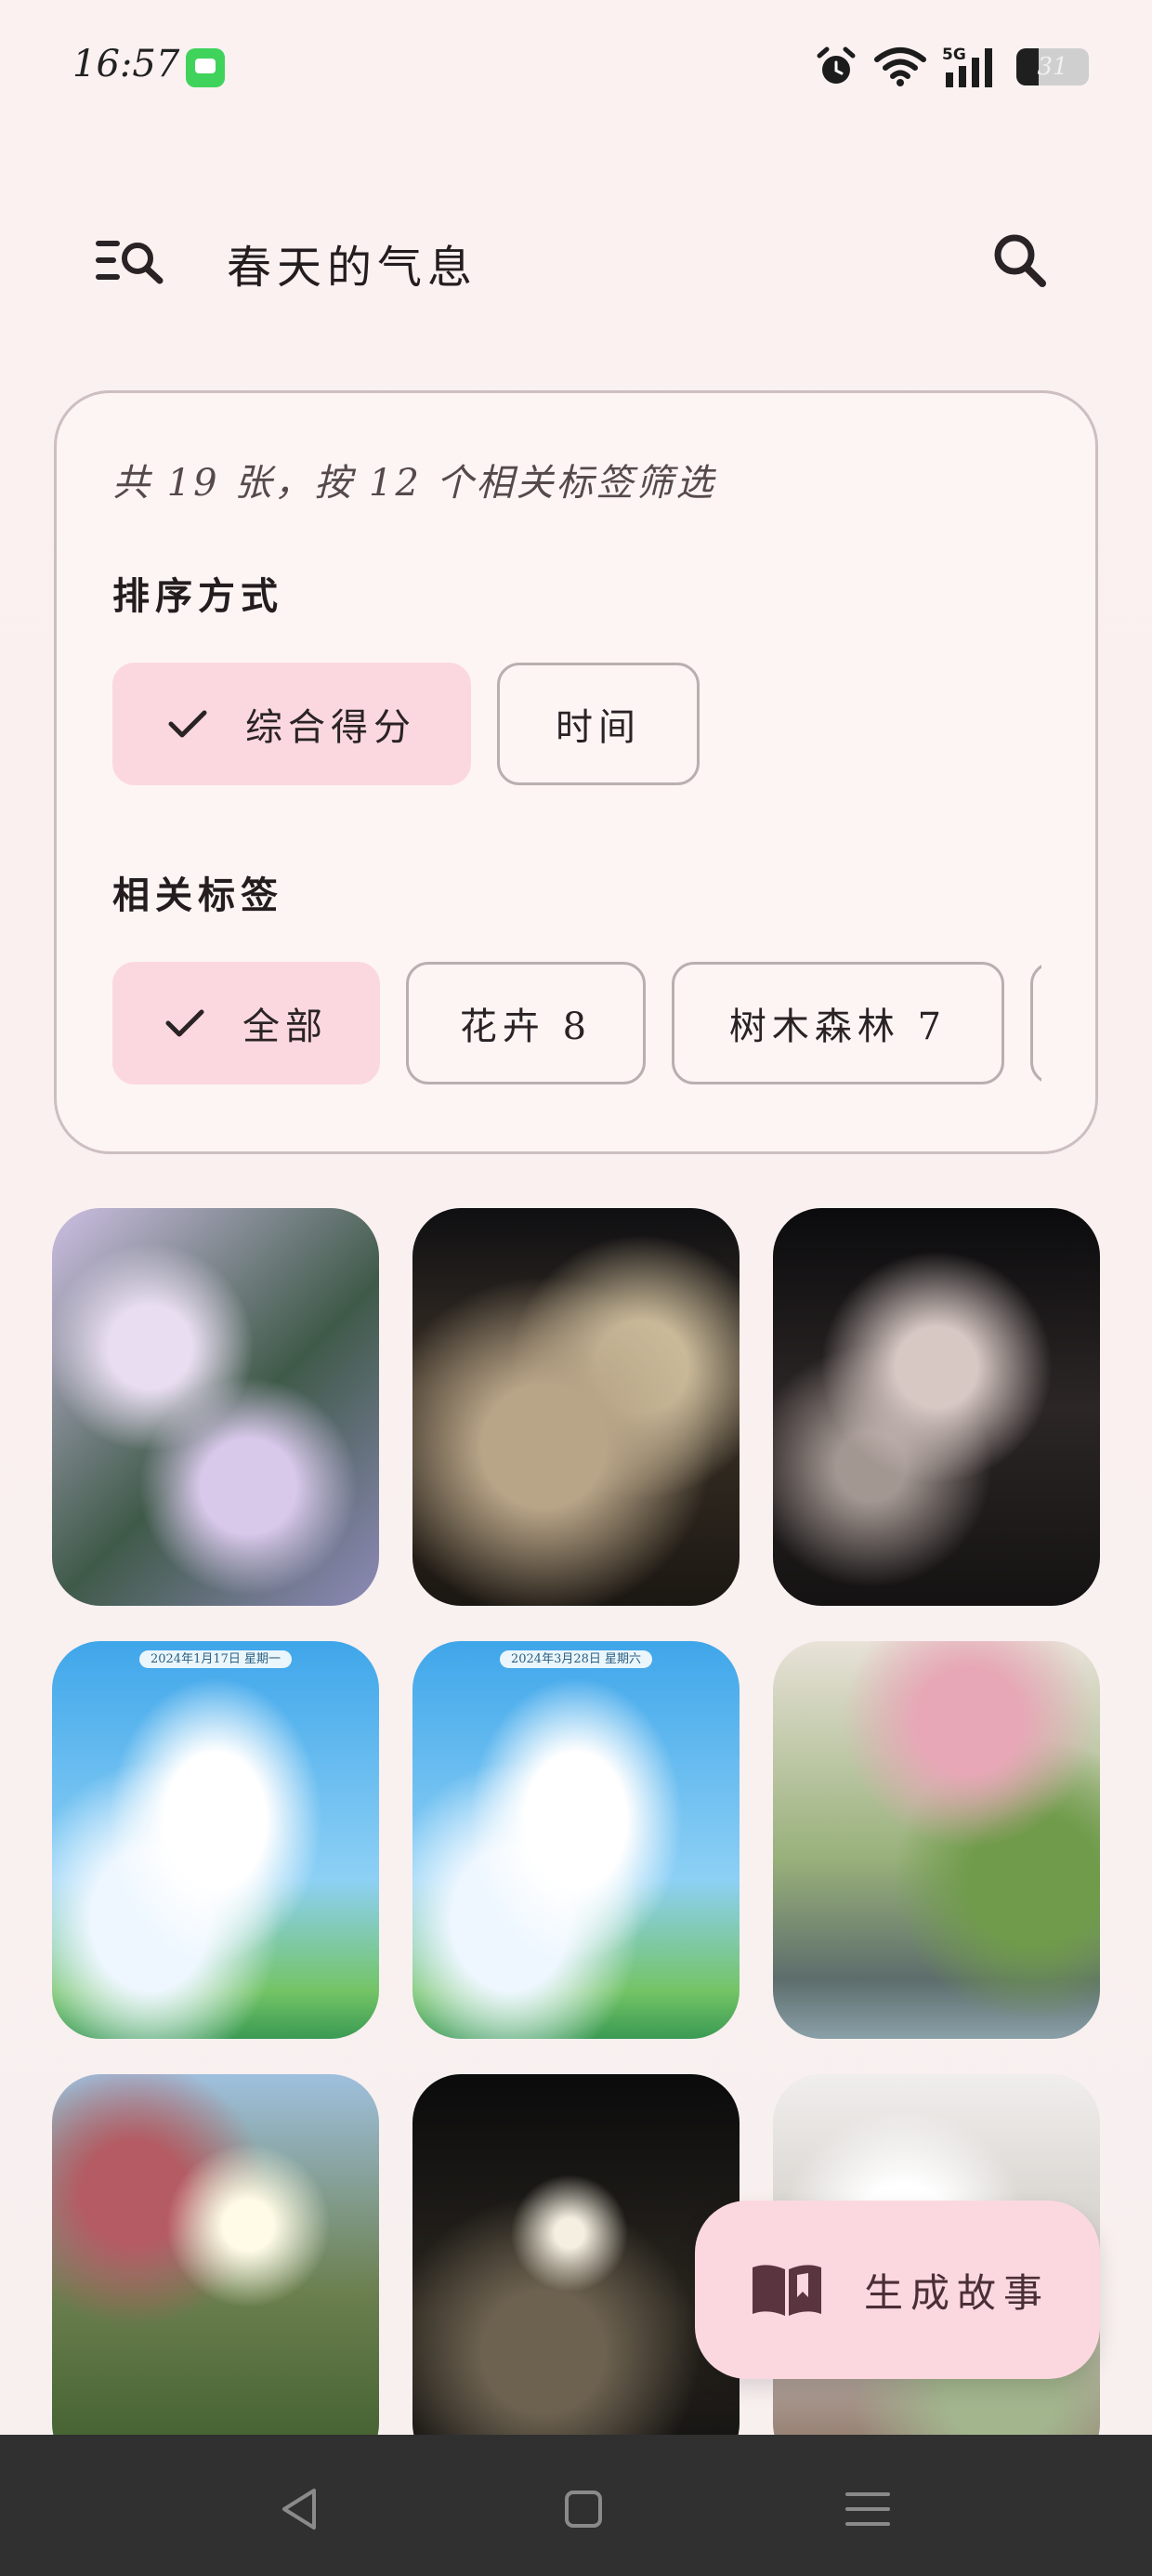 The height and width of the screenshot is (2576, 1152). I want to click on tag-chip-all-label: 全部, so click(285, 1026).